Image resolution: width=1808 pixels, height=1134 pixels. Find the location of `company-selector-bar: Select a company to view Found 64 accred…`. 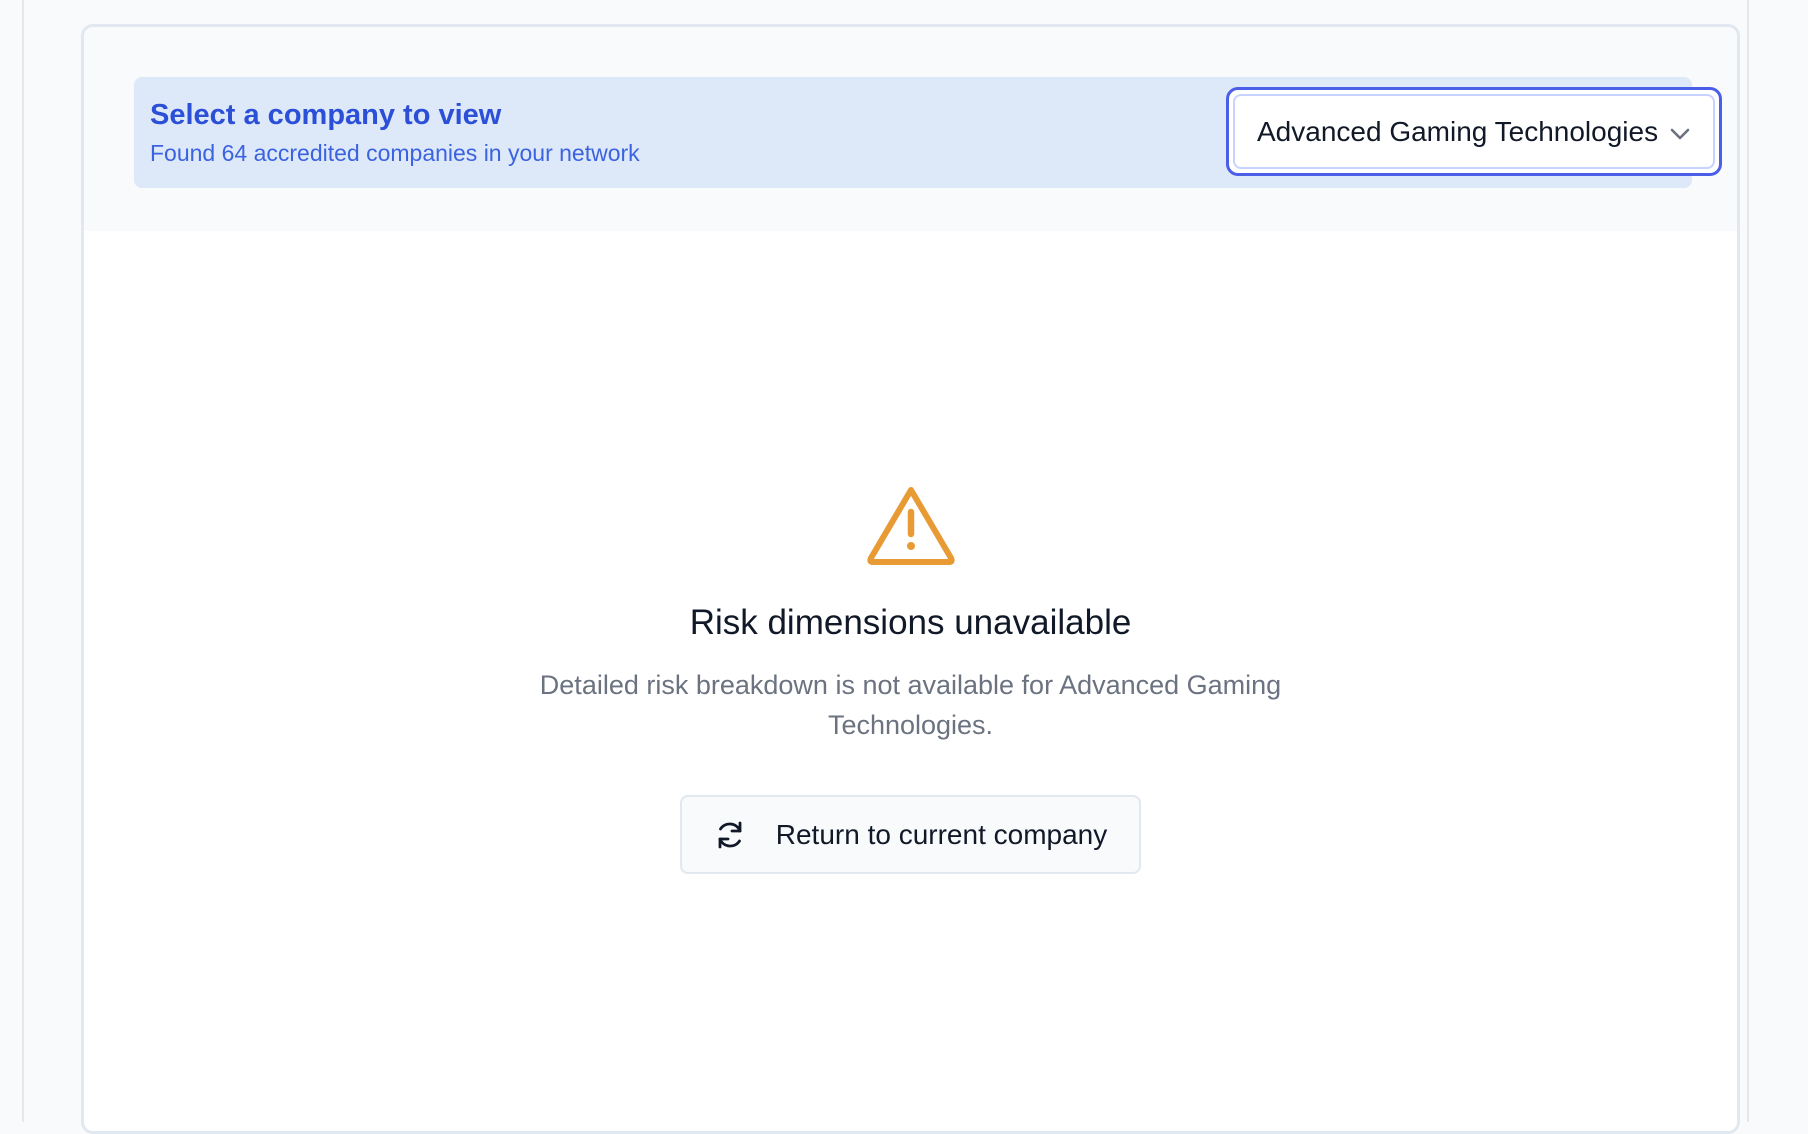

company-selector-bar: Select a company to view Found 64 accred… is located at coordinates (928, 132).